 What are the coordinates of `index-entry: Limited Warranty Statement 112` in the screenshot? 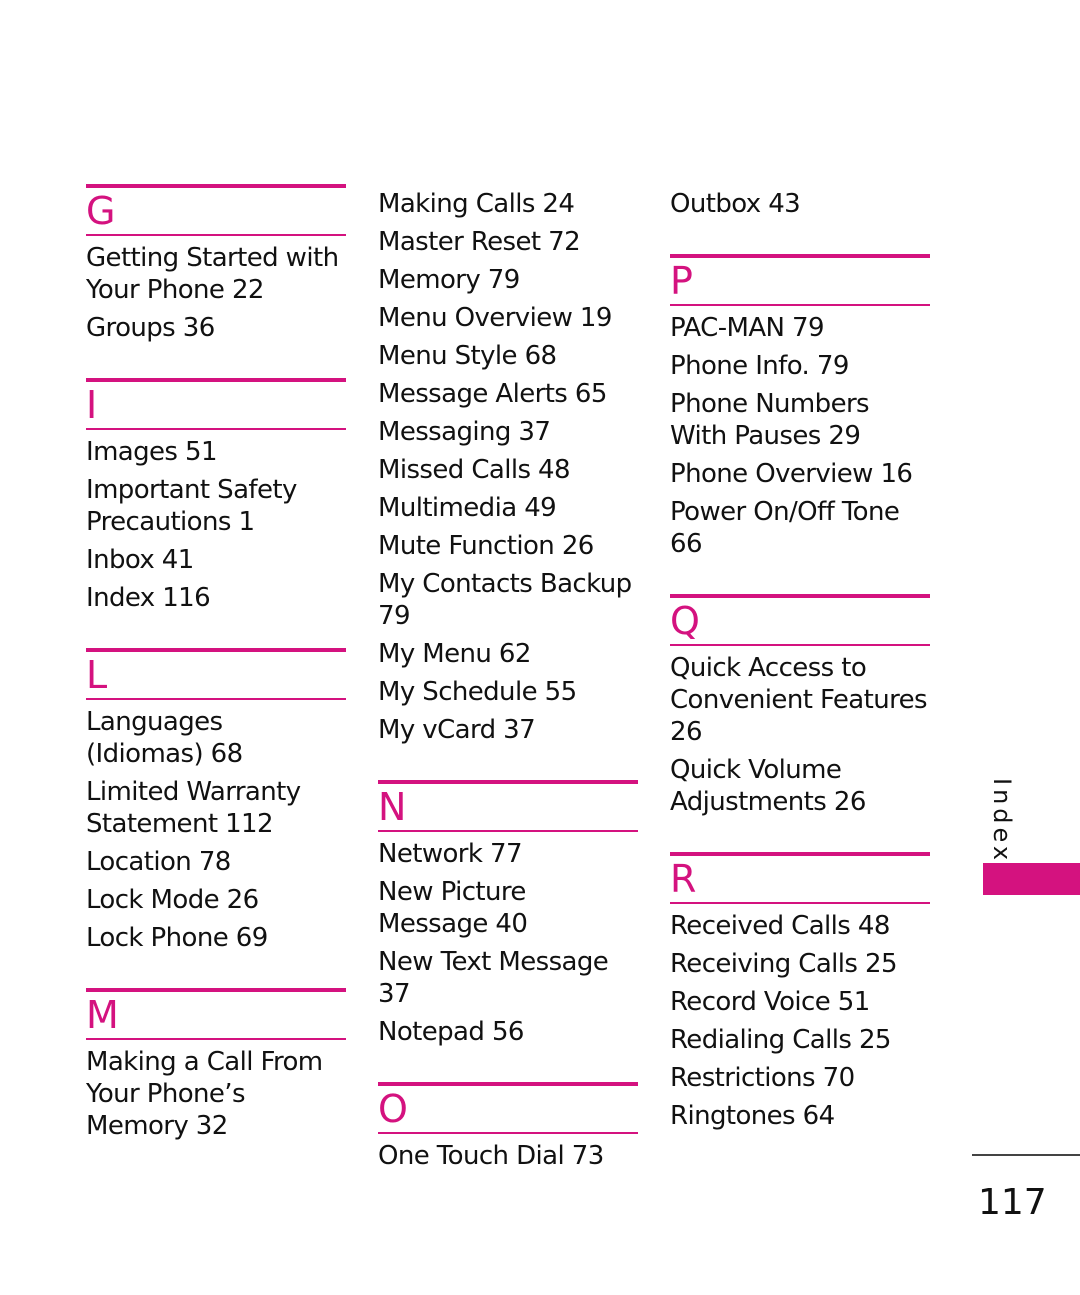 It's located at (193, 808).